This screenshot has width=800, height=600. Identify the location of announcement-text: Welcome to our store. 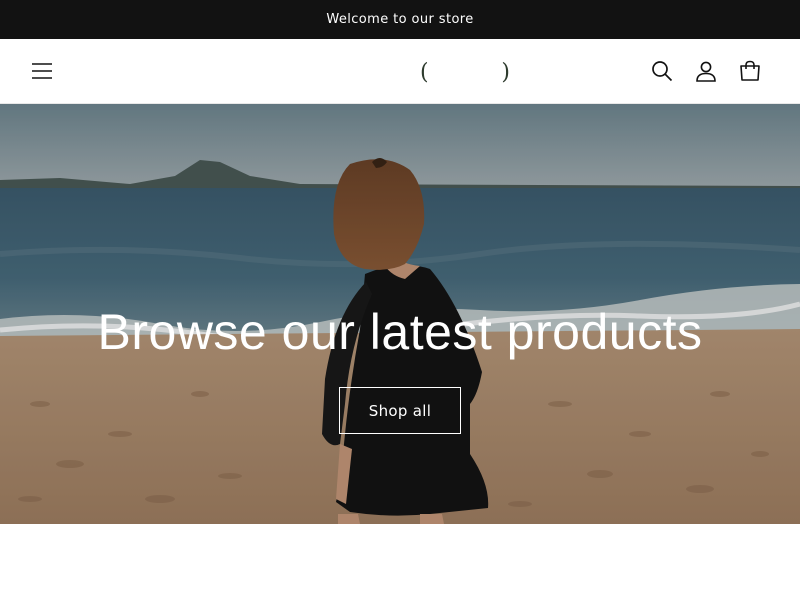
(400, 19).